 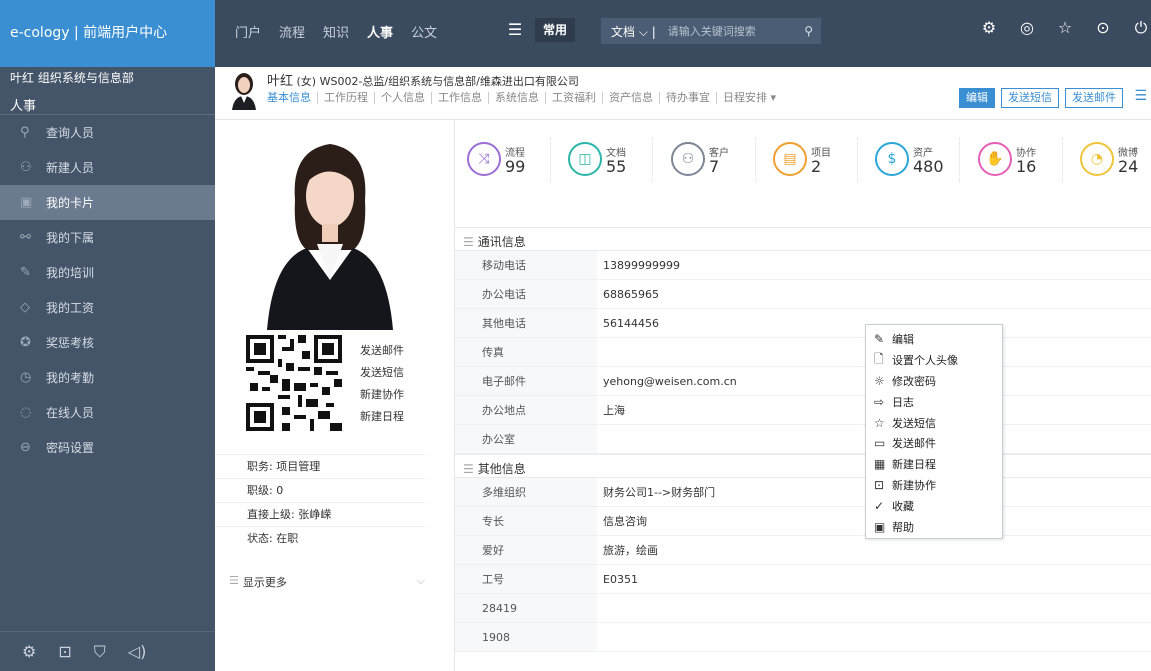 What do you see at coordinates (667, 381) in the screenshot?
I see `field-value: yehong@weisen.com.cn` at bounding box center [667, 381].